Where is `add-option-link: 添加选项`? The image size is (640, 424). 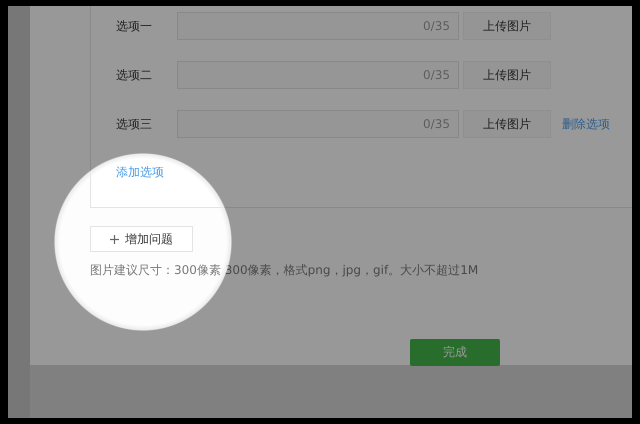
add-option-link: 添加选项 is located at coordinates (140, 172).